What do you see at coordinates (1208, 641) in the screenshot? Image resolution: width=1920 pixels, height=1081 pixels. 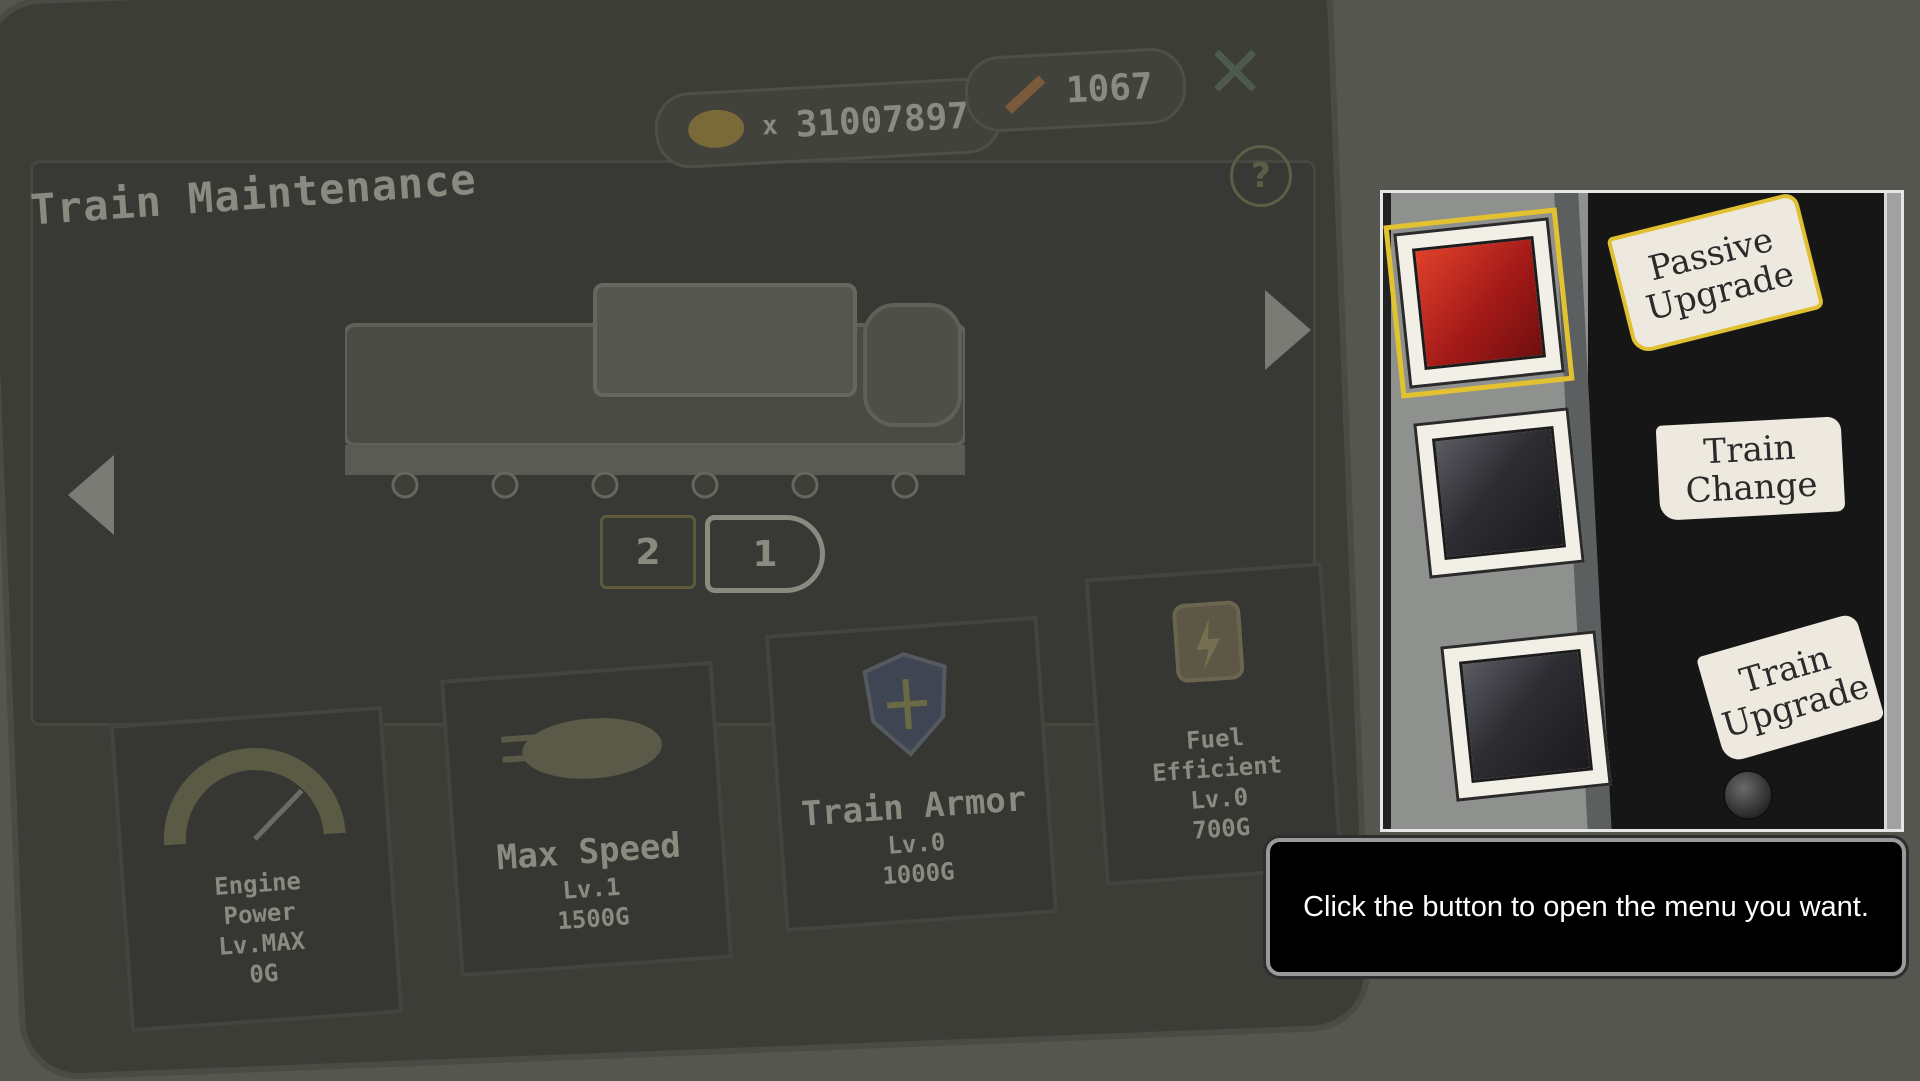 I see `fuel-icon` at bounding box center [1208, 641].